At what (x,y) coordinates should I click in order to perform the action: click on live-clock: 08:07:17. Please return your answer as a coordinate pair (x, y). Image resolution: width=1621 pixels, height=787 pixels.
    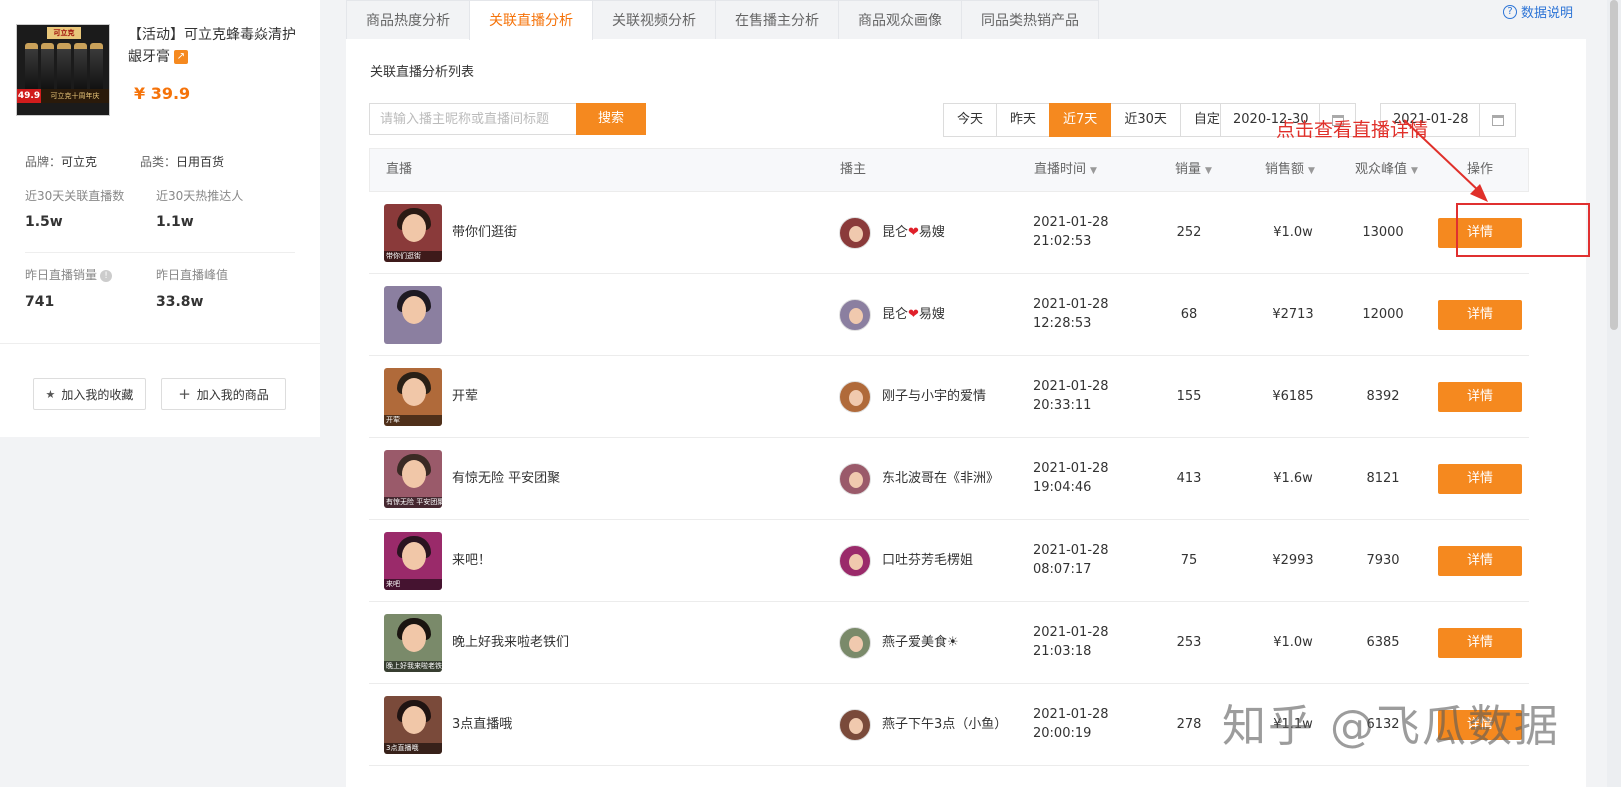
    Looking at the image, I should click on (1062, 569).